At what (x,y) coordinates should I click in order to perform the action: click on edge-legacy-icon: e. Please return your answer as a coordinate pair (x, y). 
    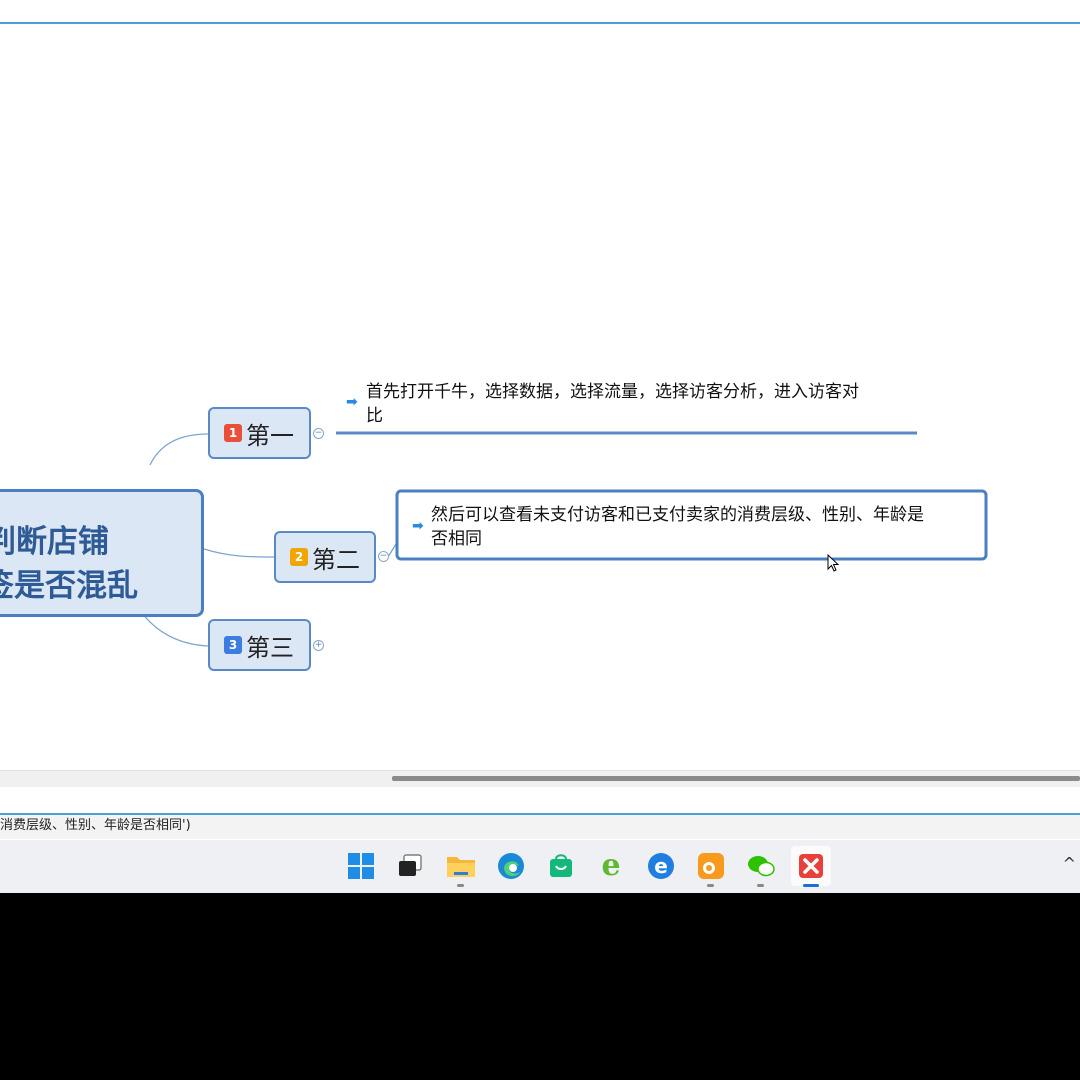
    Looking at the image, I should click on (661, 866).